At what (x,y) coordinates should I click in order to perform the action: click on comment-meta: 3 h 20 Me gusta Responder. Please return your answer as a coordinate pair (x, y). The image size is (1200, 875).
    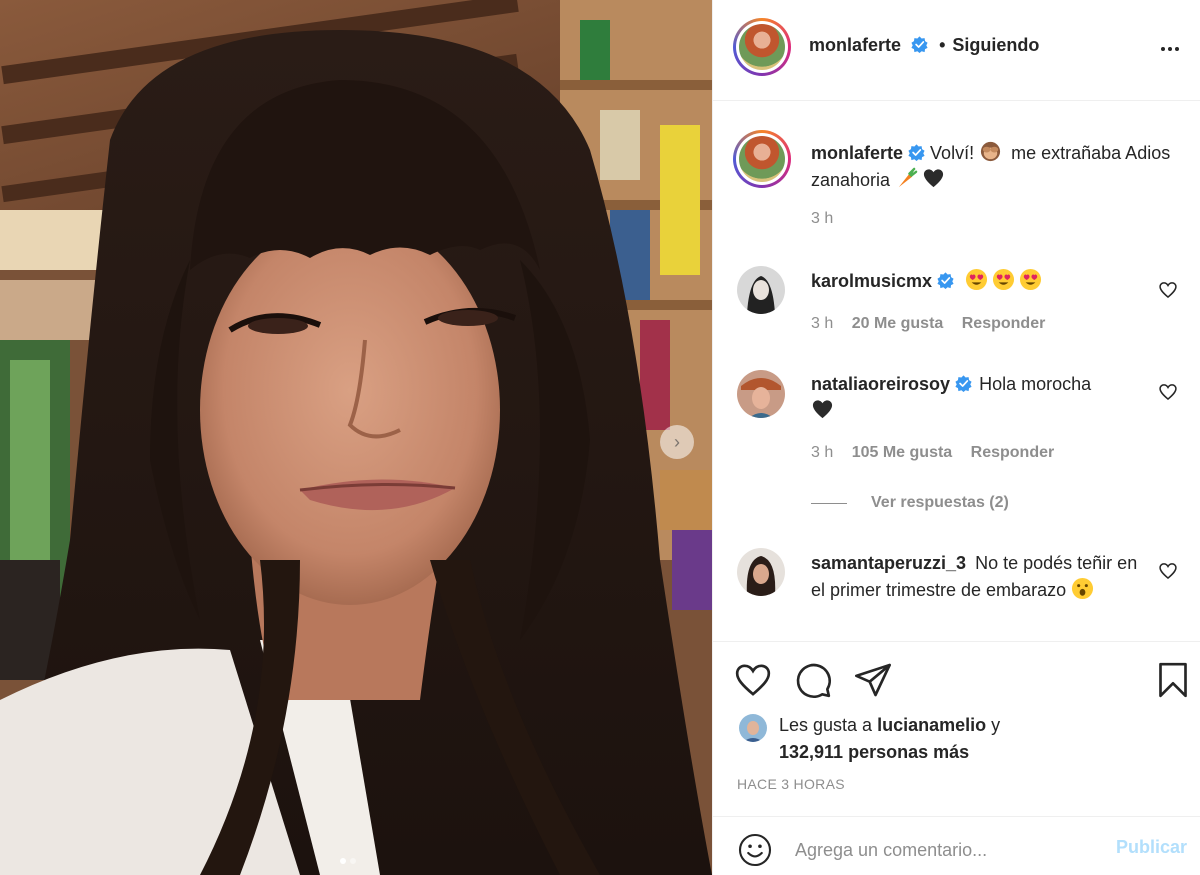
    Looking at the image, I should click on (928, 324).